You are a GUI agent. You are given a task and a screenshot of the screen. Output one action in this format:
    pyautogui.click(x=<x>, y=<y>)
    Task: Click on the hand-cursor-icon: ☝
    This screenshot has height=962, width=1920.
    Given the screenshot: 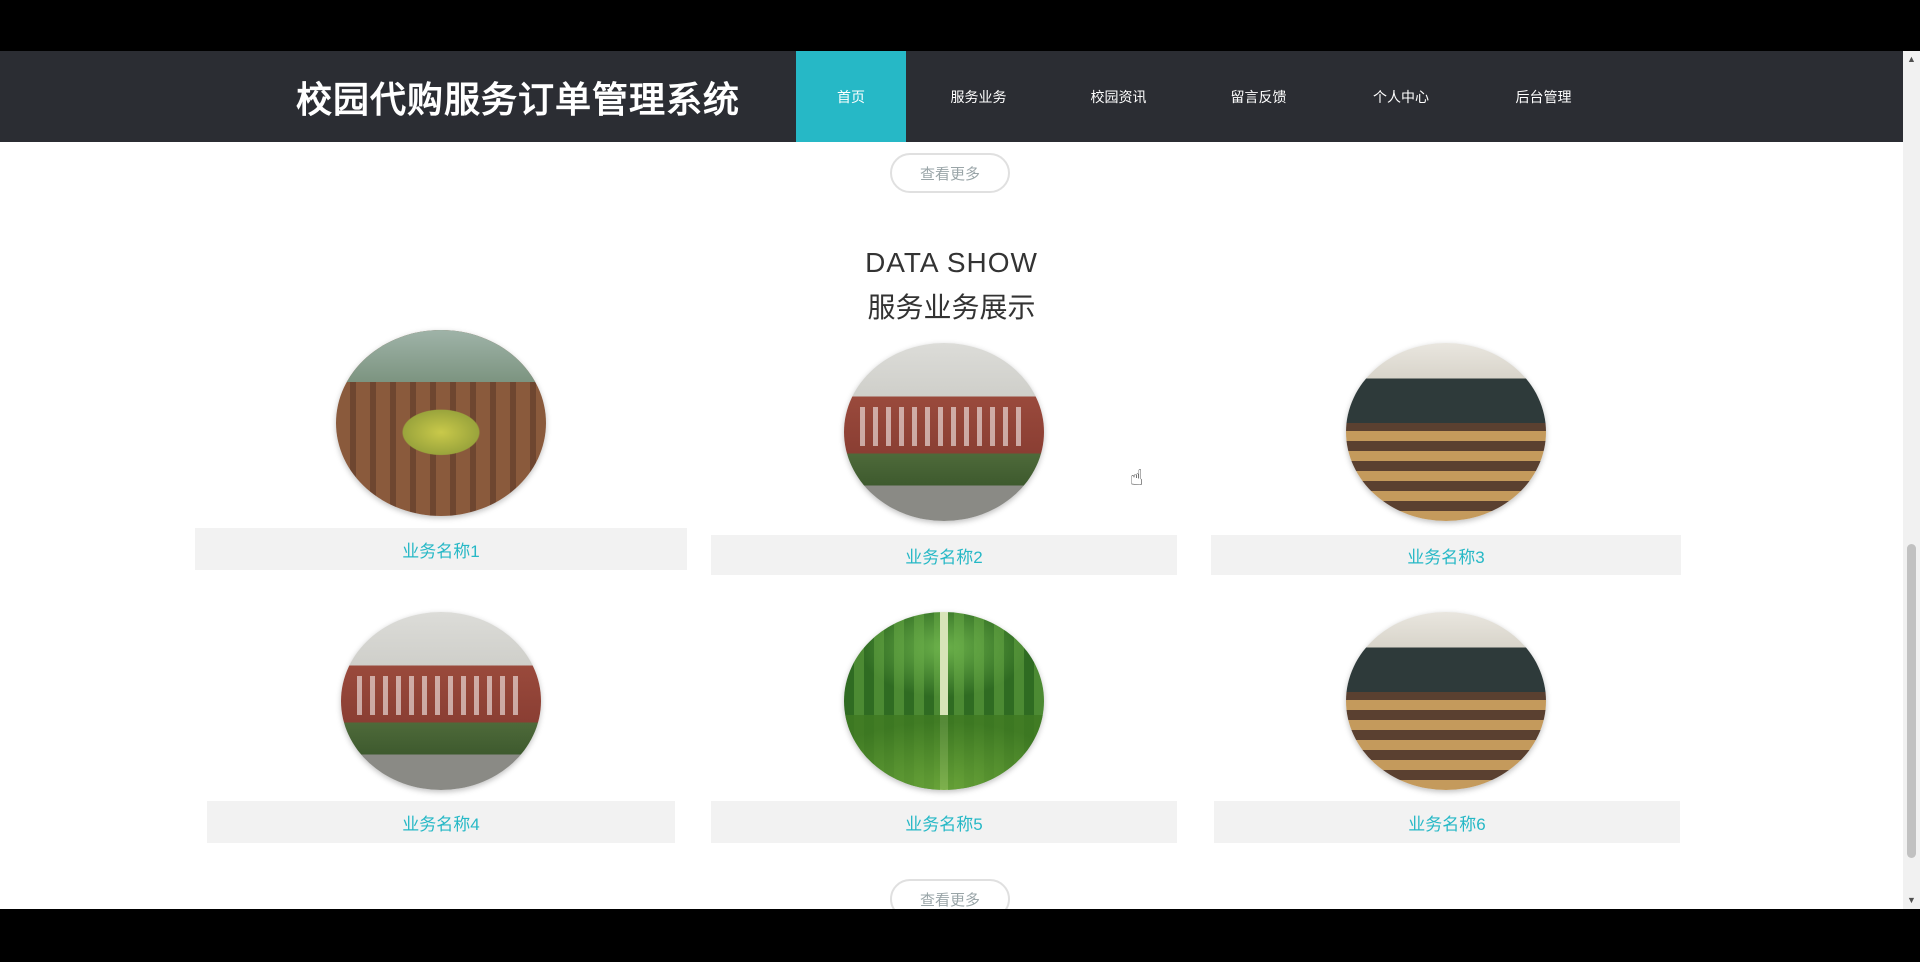 What is the action you would take?
    pyautogui.click(x=1137, y=477)
    